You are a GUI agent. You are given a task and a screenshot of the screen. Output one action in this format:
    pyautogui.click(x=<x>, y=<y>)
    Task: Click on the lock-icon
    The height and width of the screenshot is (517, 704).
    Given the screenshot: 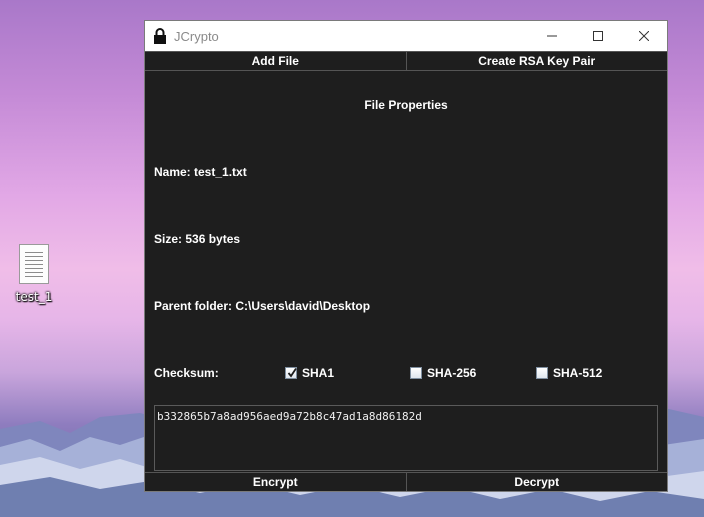 What is the action you would take?
    pyautogui.click(x=160, y=36)
    